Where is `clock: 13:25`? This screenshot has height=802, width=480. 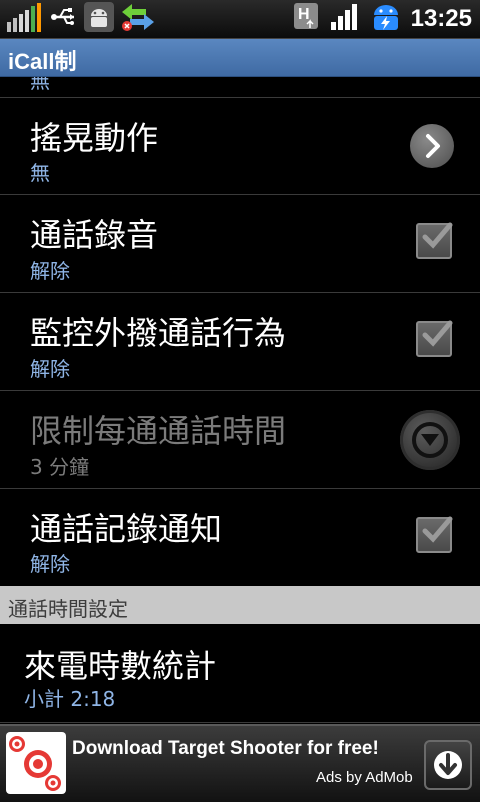
clock: 13:25 is located at coordinates (441, 18).